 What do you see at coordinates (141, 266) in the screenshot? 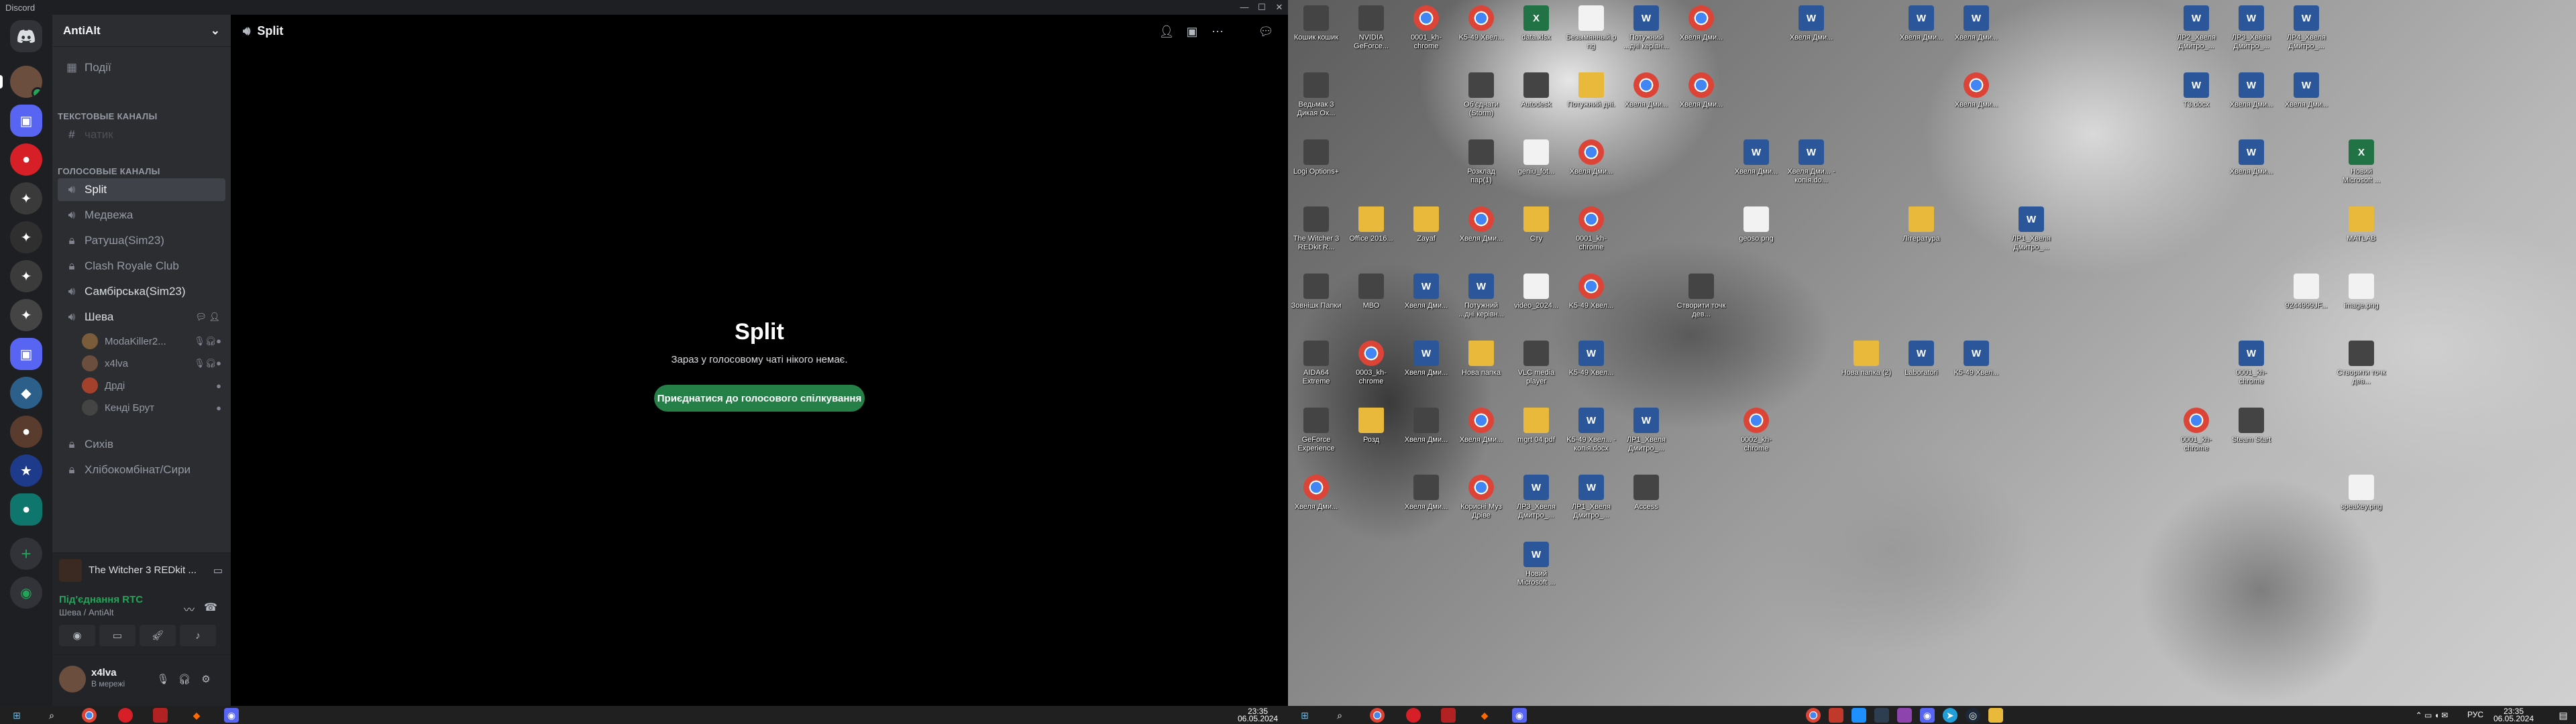
I see `voice-channel-clash: 🔒︎ Clash Royale Club` at bounding box center [141, 266].